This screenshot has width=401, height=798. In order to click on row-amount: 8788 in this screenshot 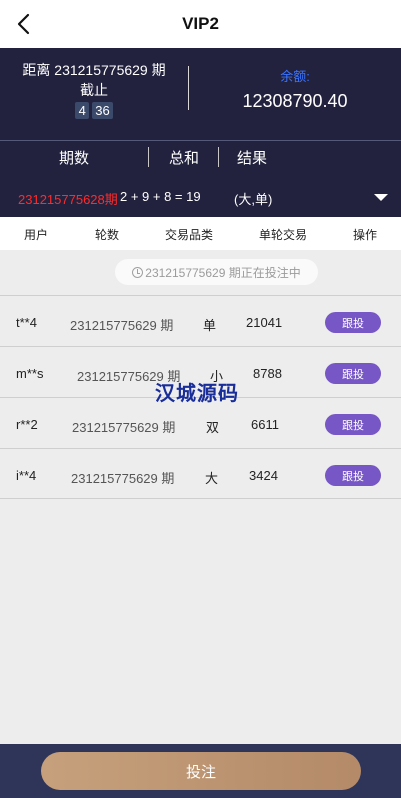, I will do `click(267, 373)`.